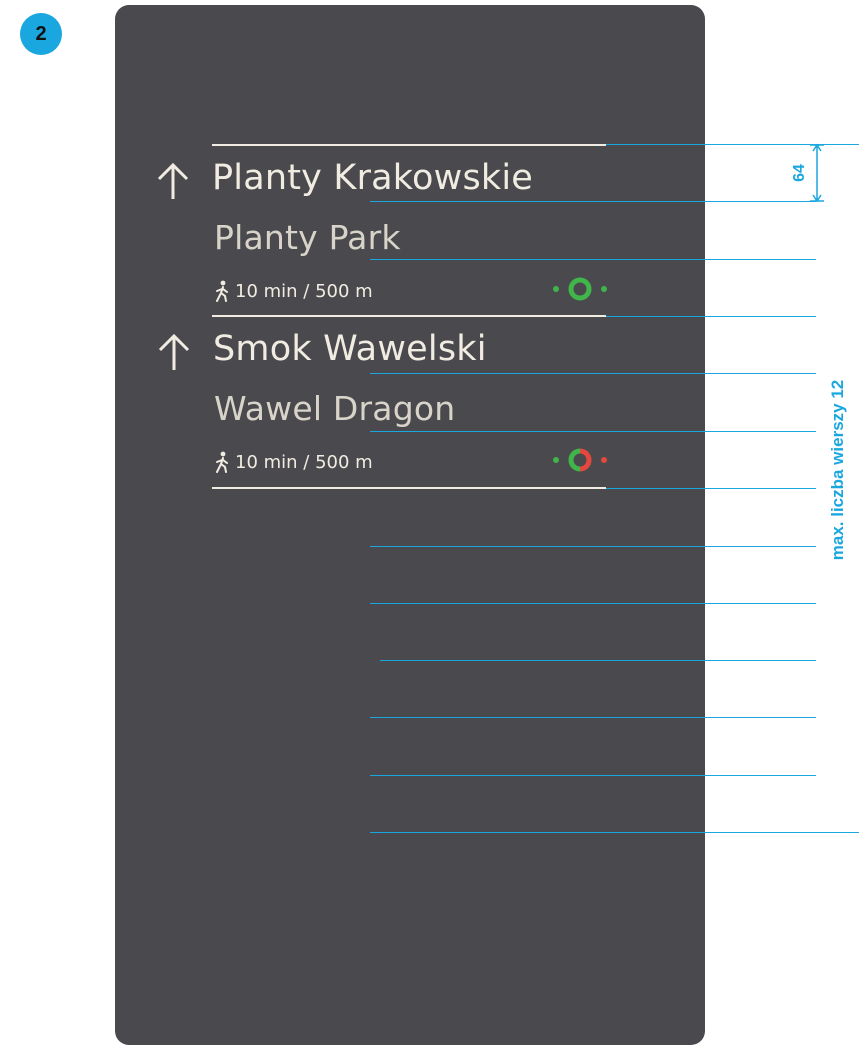 This screenshot has width=859, height=1045. Describe the element at coordinates (580, 289) in the screenshot. I see `green-circle-route-icon` at that location.